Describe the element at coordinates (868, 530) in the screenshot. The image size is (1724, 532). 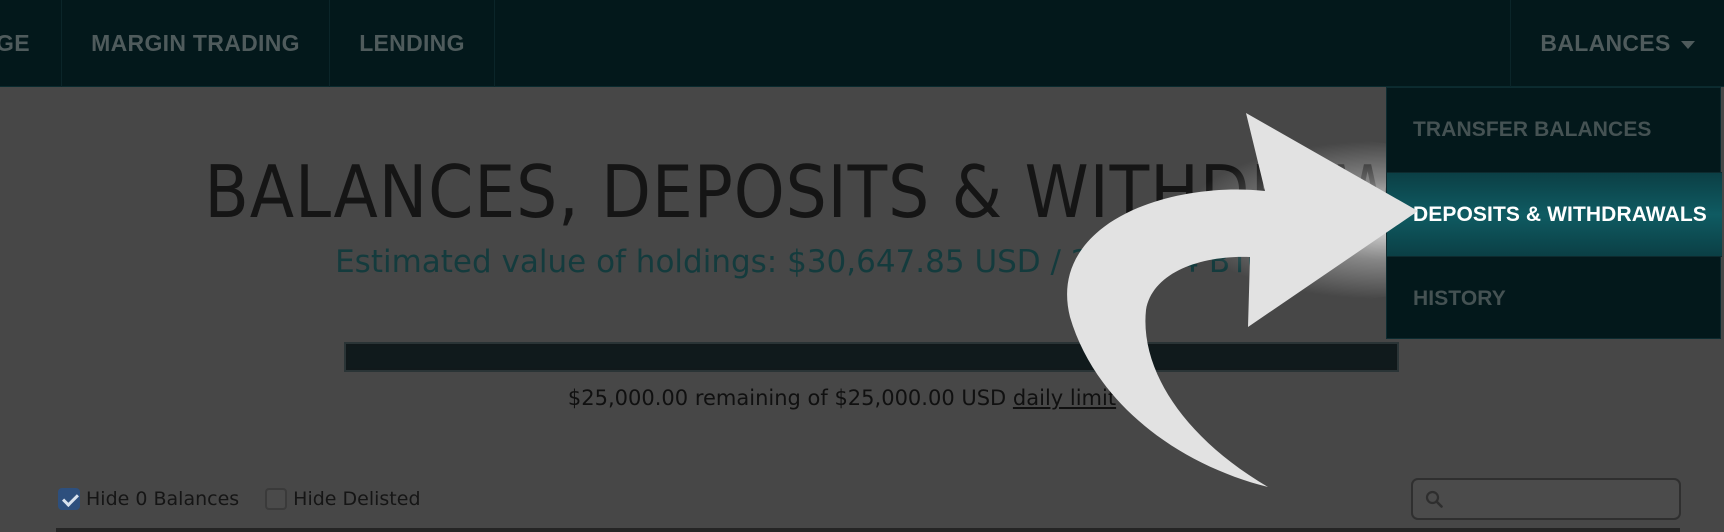
I see `balances-table-top-border` at that location.